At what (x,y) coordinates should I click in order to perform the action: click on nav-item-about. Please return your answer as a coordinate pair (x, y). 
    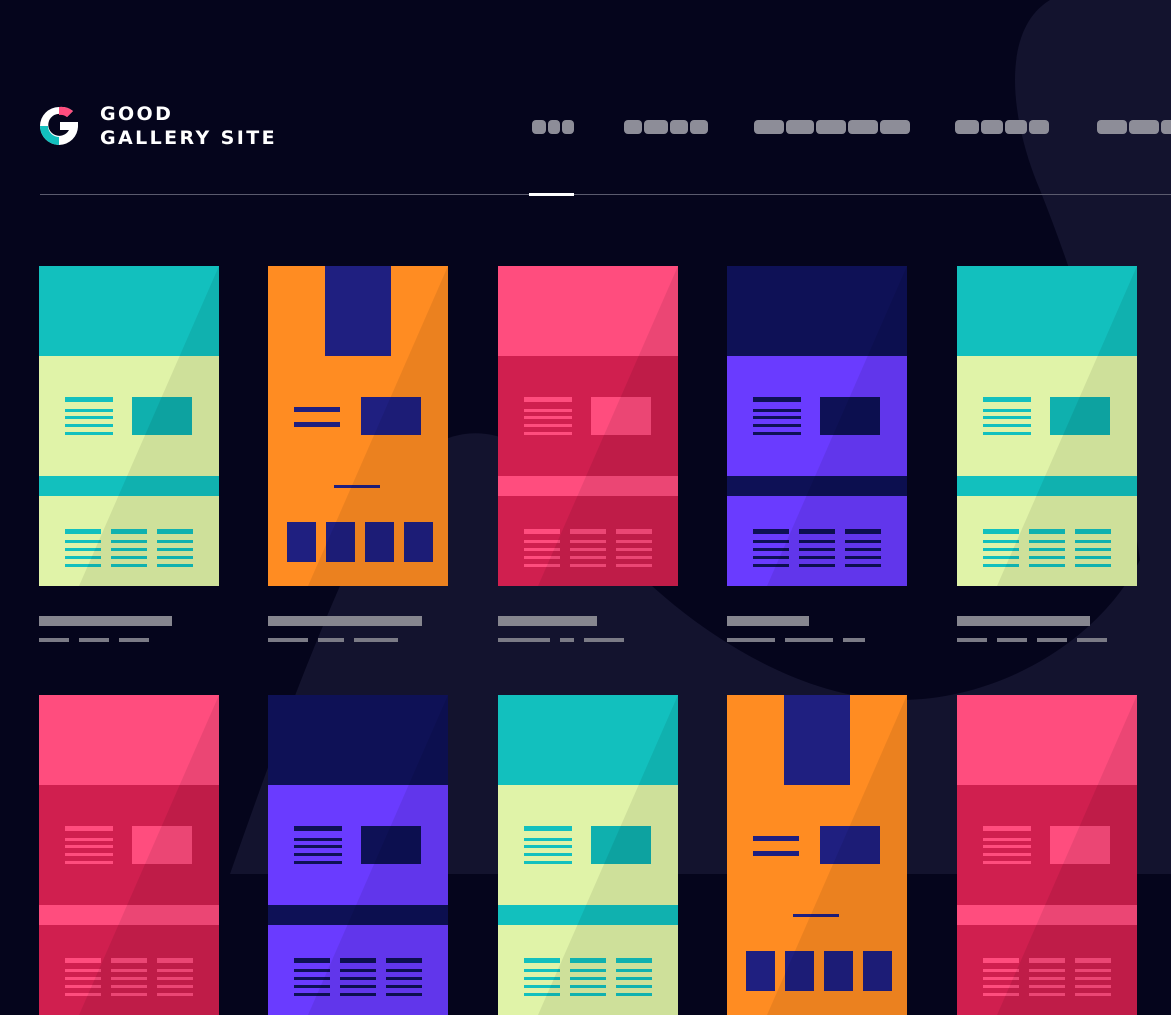
    Looking at the image, I should click on (1002, 127).